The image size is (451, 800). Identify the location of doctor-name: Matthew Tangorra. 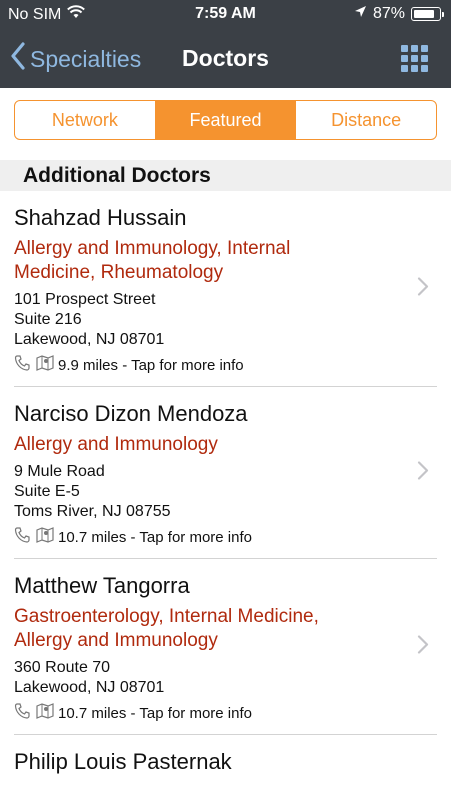
(102, 585).